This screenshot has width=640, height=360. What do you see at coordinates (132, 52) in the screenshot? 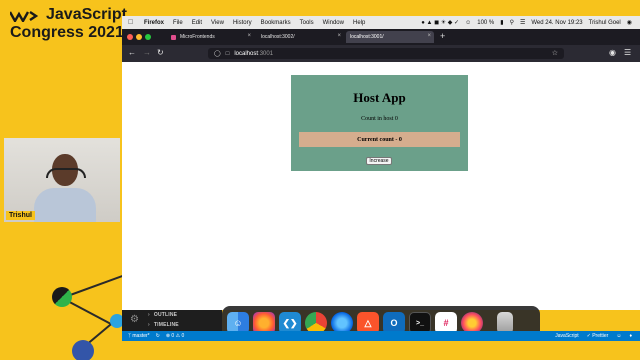
I see `back-icon: ←` at bounding box center [132, 52].